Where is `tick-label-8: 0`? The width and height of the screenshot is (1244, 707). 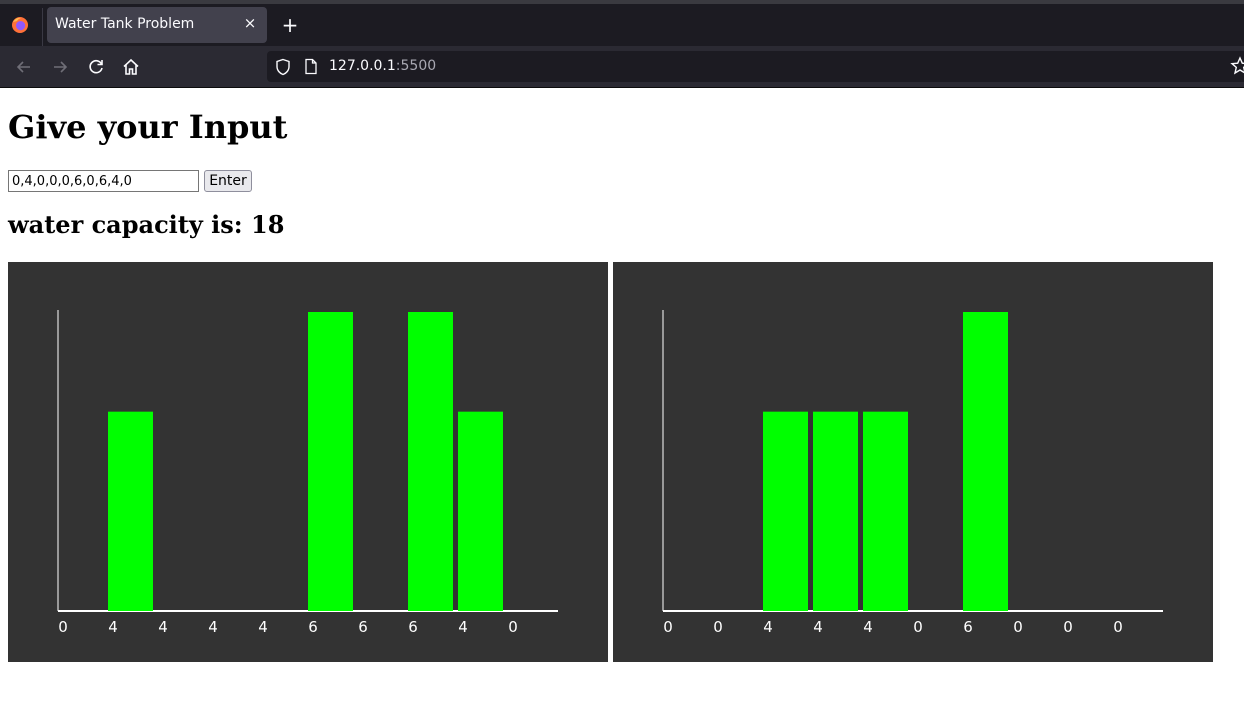
tick-label-8: 0 is located at coordinates (1068, 627).